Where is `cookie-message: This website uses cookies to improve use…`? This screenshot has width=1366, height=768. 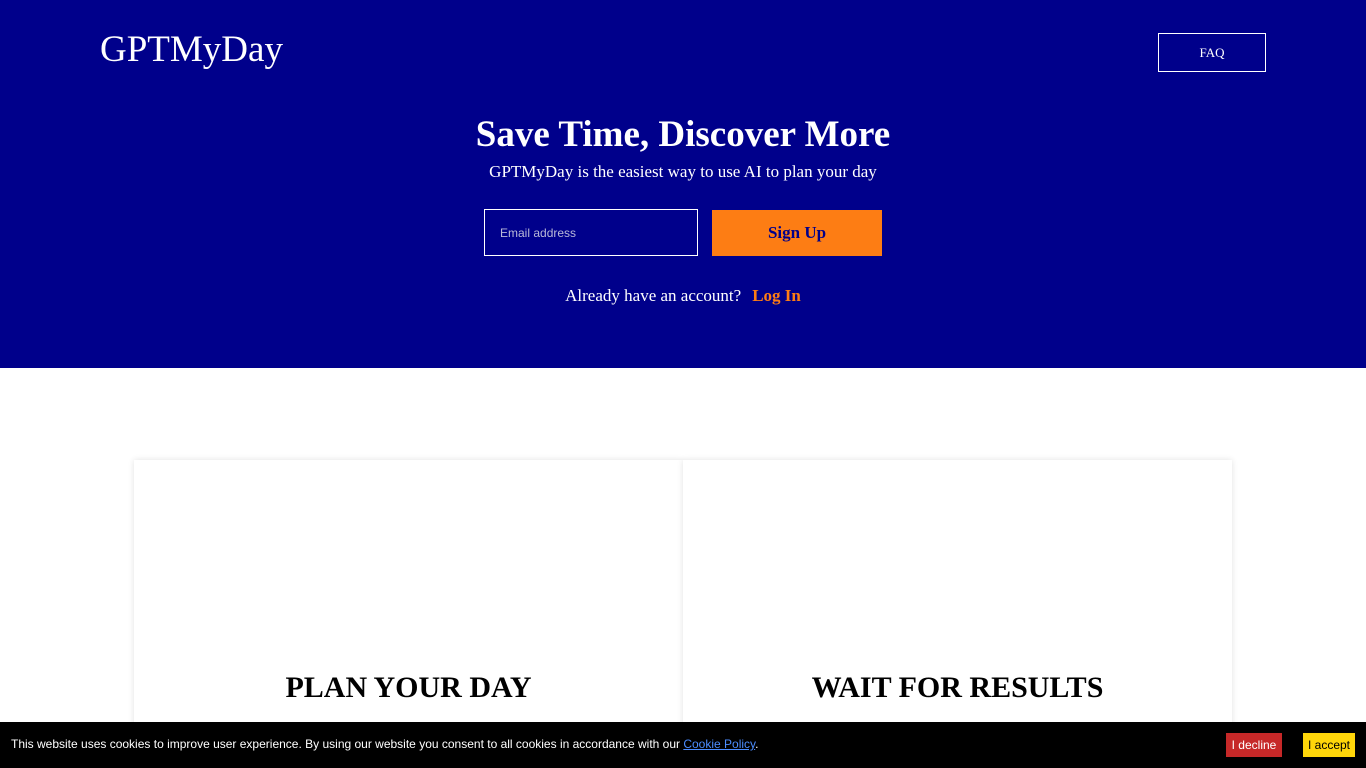
cookie-message: This website uses cookies to improve use… is located at coordinates (385, 744).